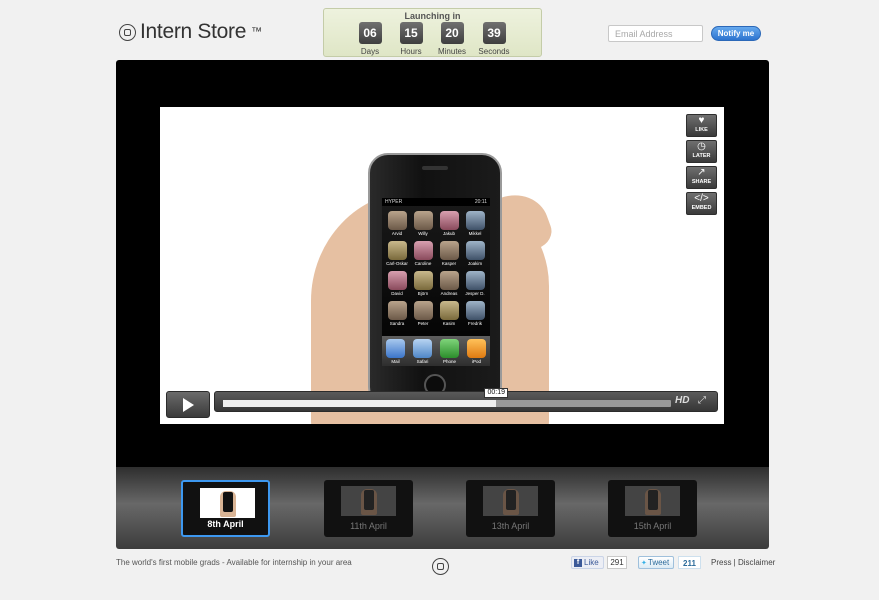 The height and width of the screenshot is (600, 879). I want to click on phone-app: Arvid, so click(397, 223).